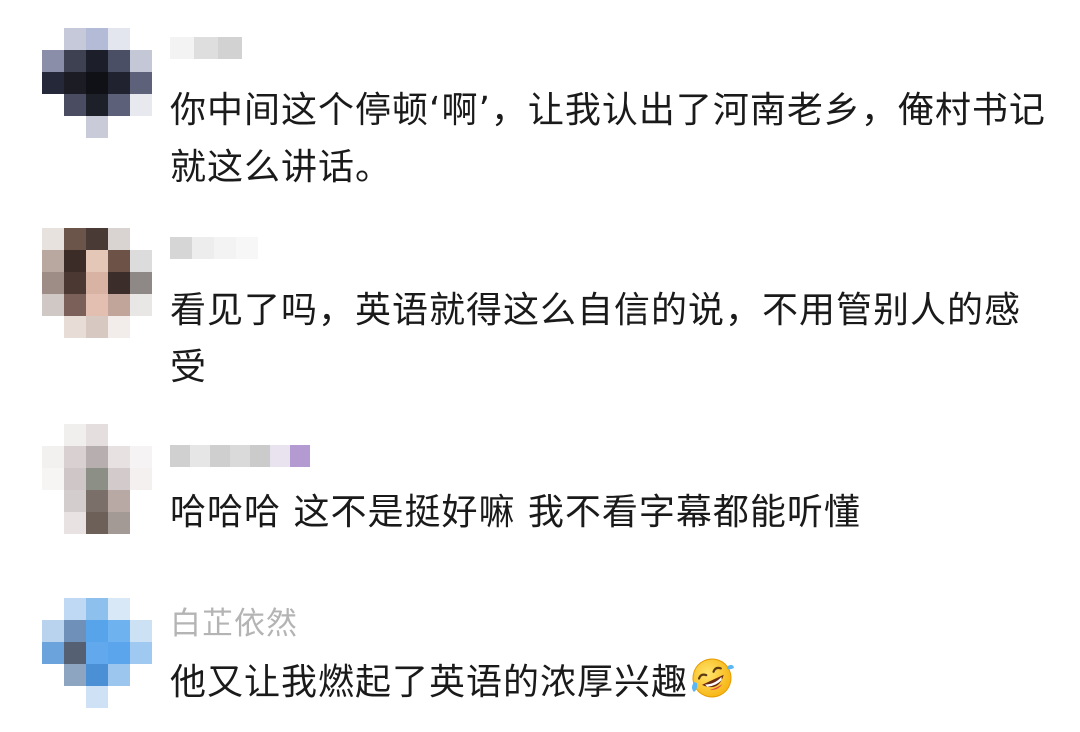 Image resolution: width=1080 pixels, height=732 pixels. Describe the element at coordinates (596, 339) in the screenshot. I see `comment-text: 看见了吗，英语就得这么自信的说，不用管别人的感受` at that location.